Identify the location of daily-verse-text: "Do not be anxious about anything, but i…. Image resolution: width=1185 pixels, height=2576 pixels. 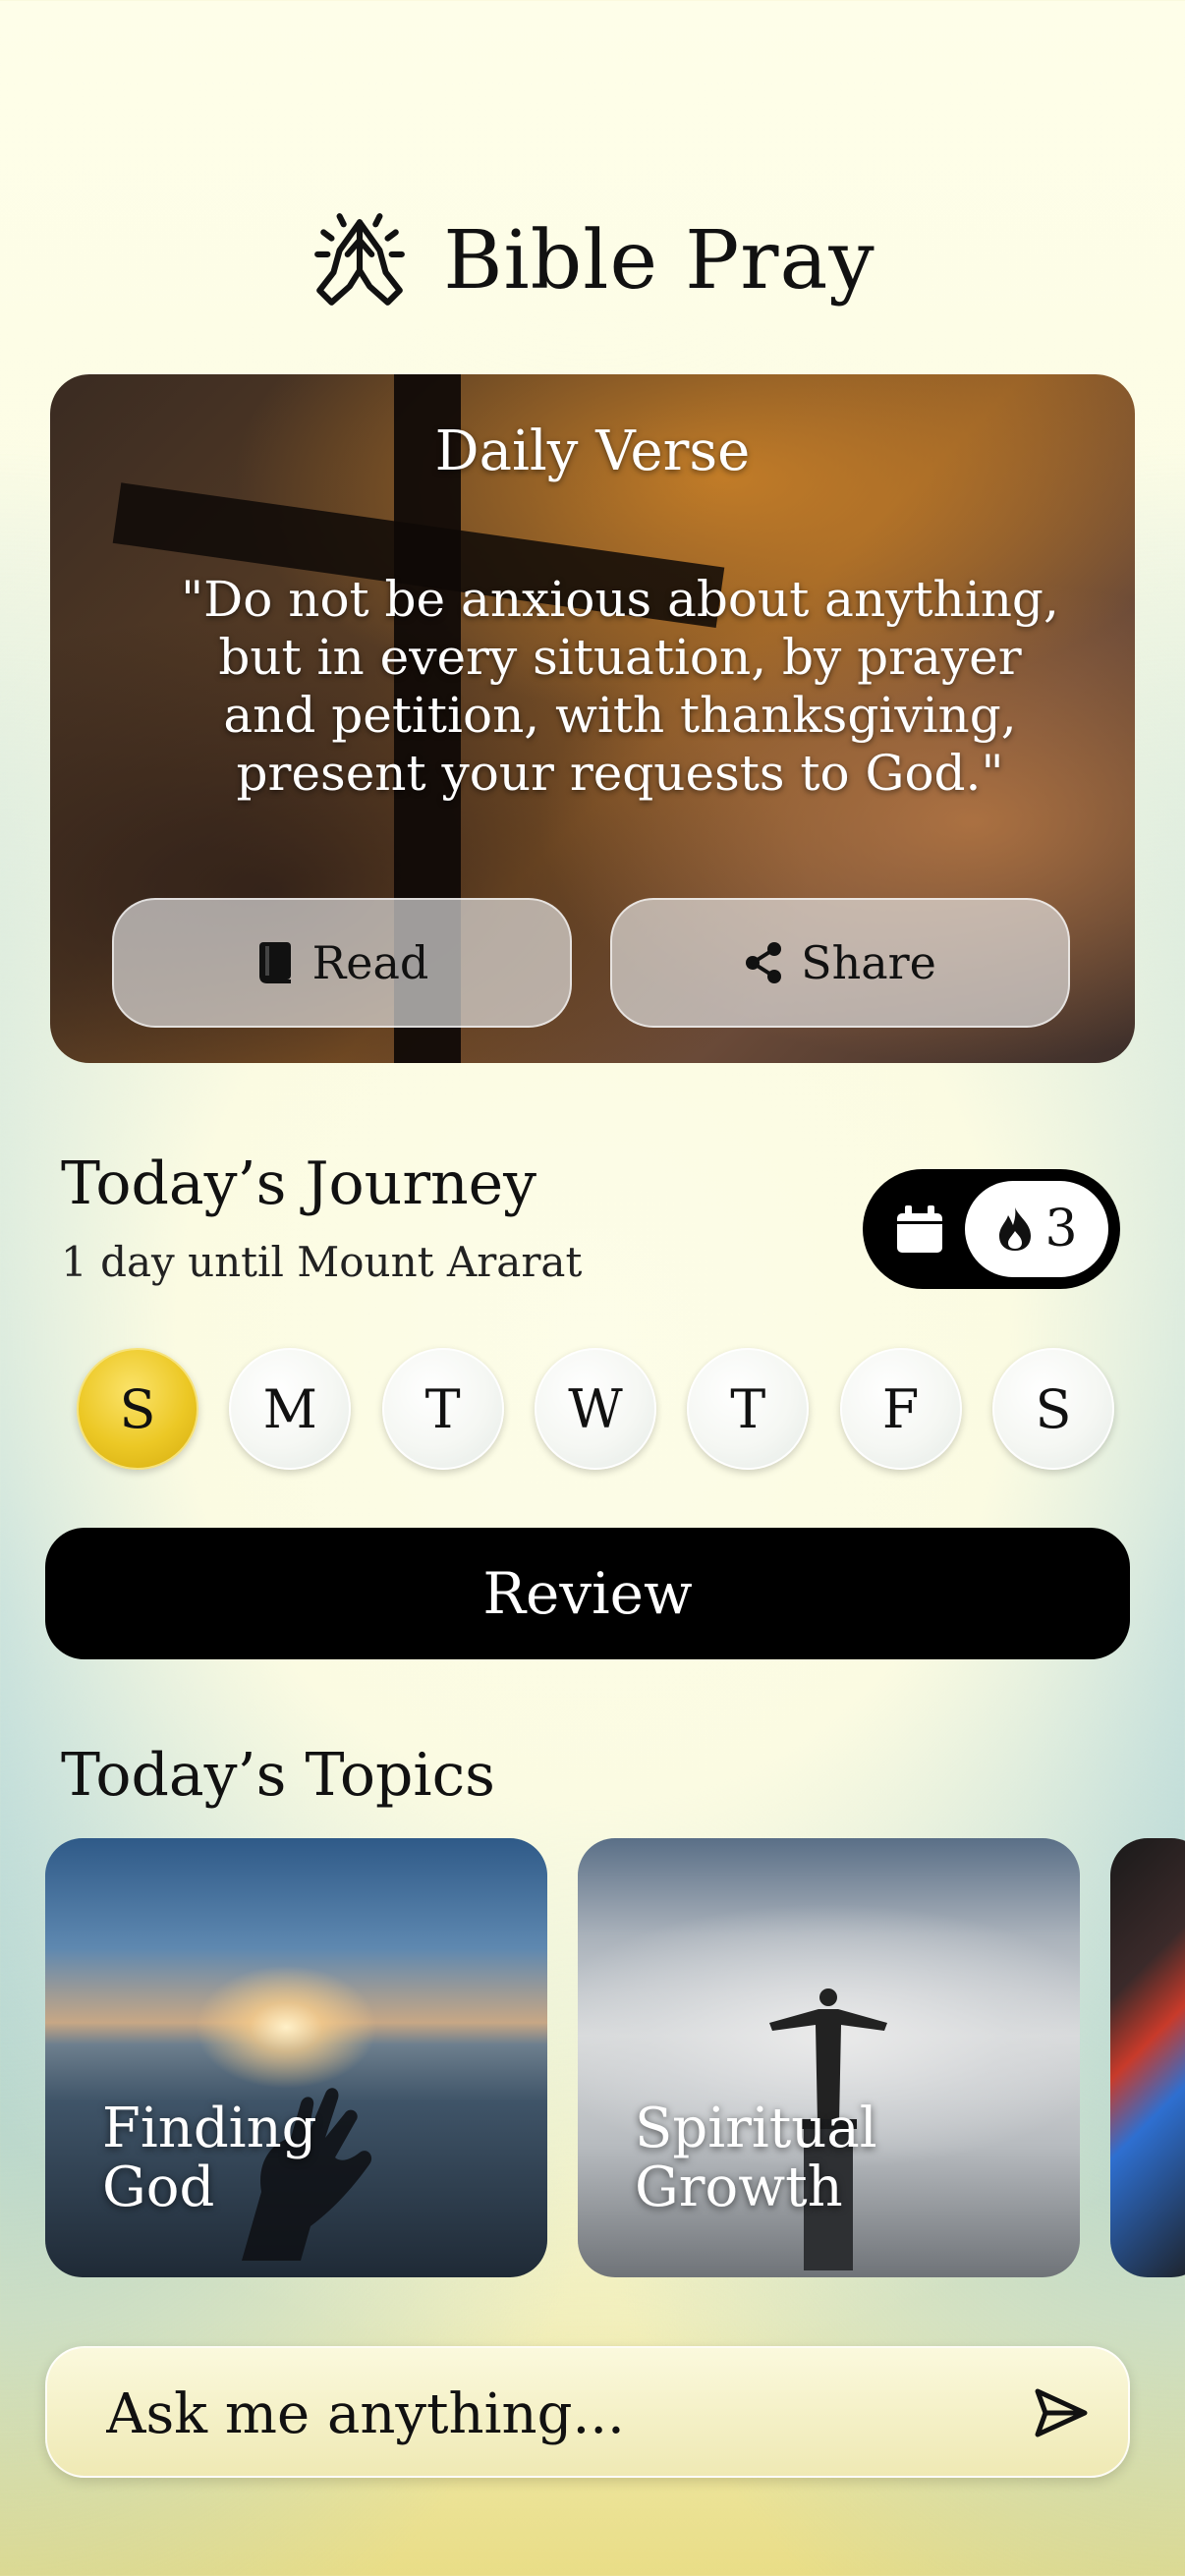
(620, 686).